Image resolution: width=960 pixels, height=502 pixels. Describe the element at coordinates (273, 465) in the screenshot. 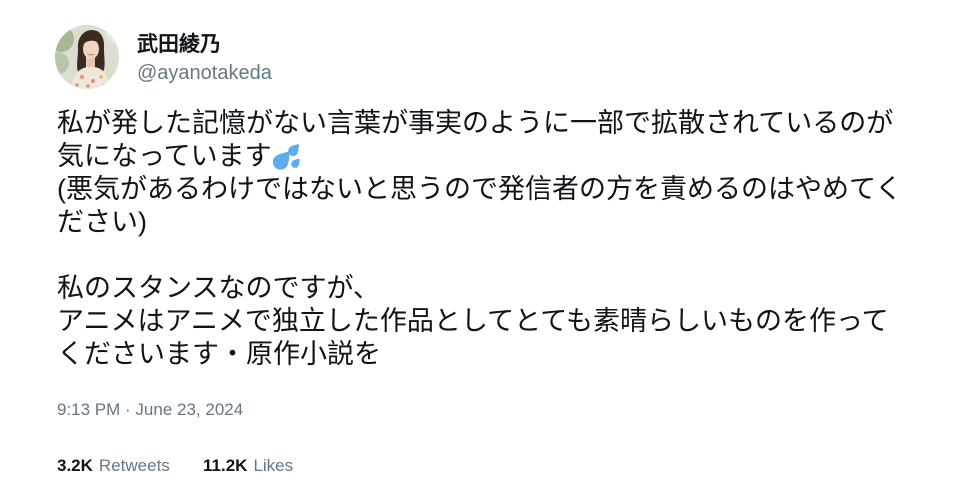

I see `likes-label: Likes` at that location.